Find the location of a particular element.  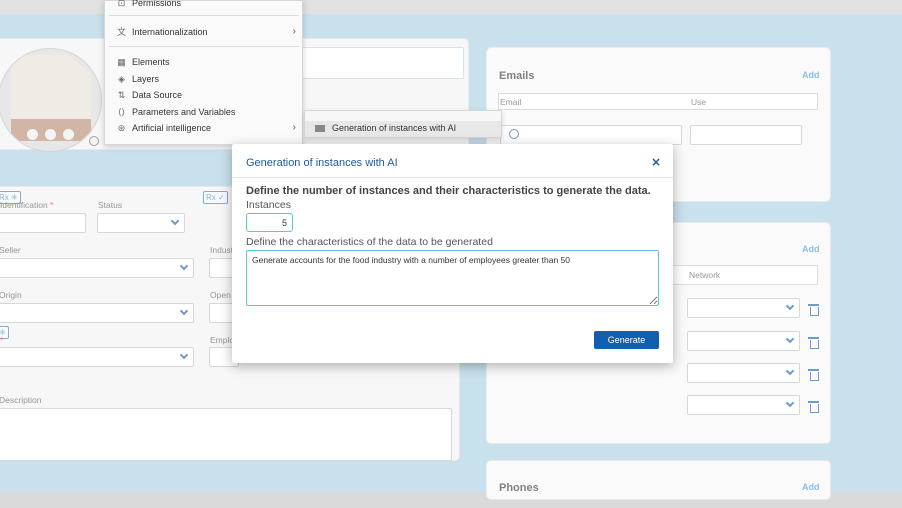

menu-item-label: Elements is located at coordinates (151, 62).